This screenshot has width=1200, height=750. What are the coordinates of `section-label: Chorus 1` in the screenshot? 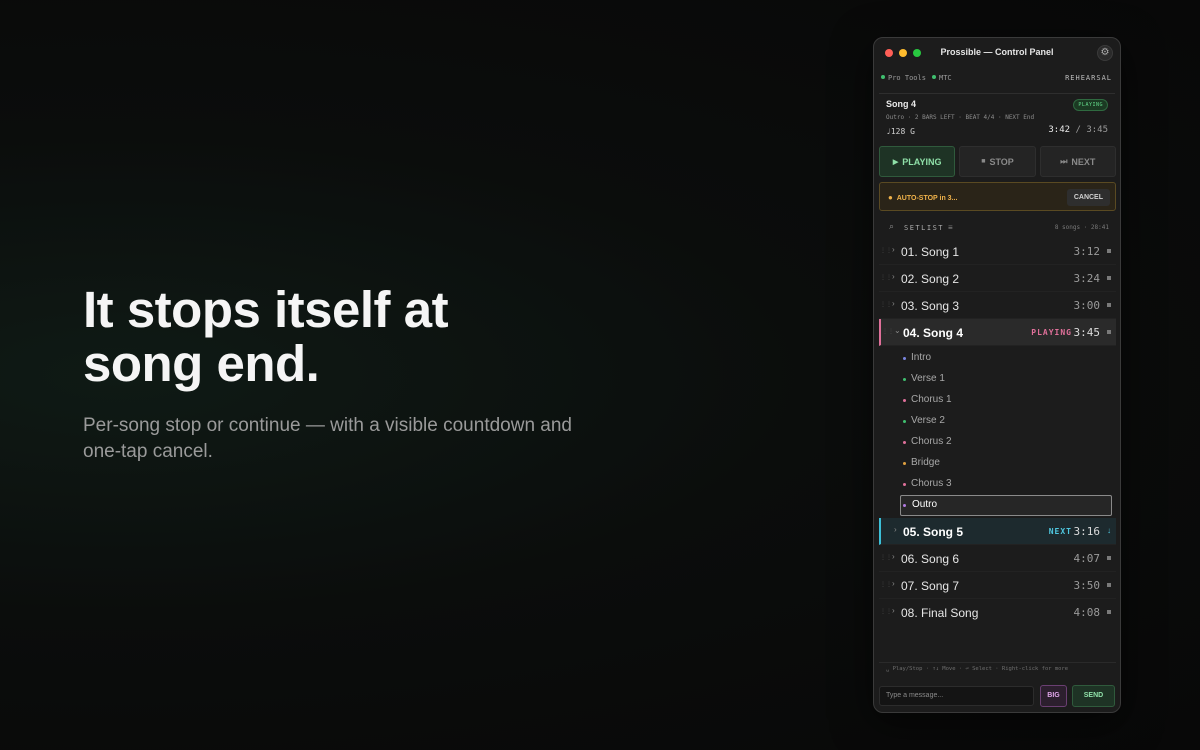 It's located at (931, 399).